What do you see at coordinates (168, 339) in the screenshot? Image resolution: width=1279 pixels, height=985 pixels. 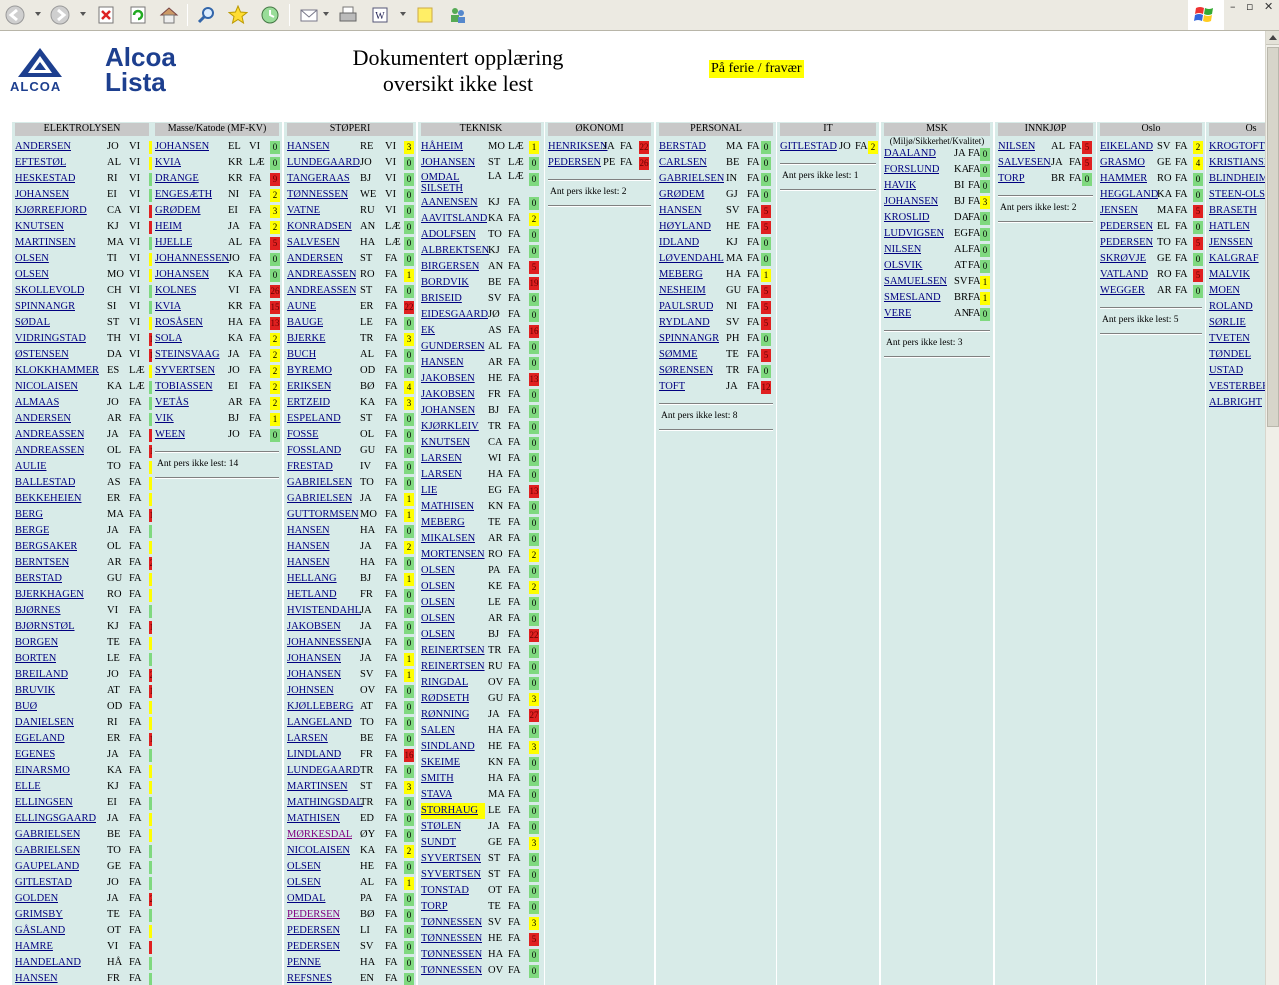 I see `employee-name-link: SOLA` at bounding box center [168, 339].